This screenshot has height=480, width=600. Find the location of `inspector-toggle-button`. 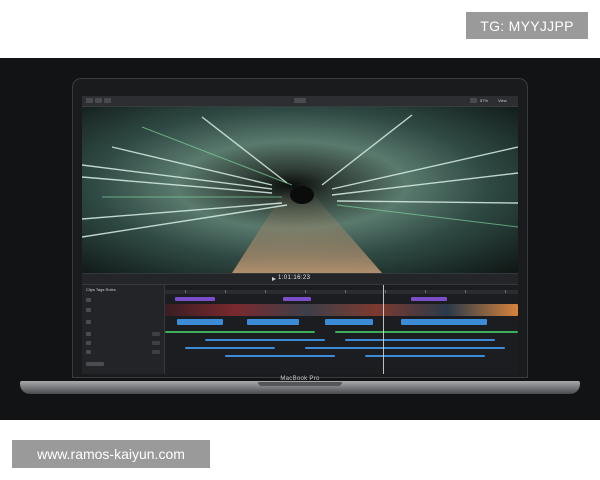

inspector-toggle-button is located at coordinates (473, 100).